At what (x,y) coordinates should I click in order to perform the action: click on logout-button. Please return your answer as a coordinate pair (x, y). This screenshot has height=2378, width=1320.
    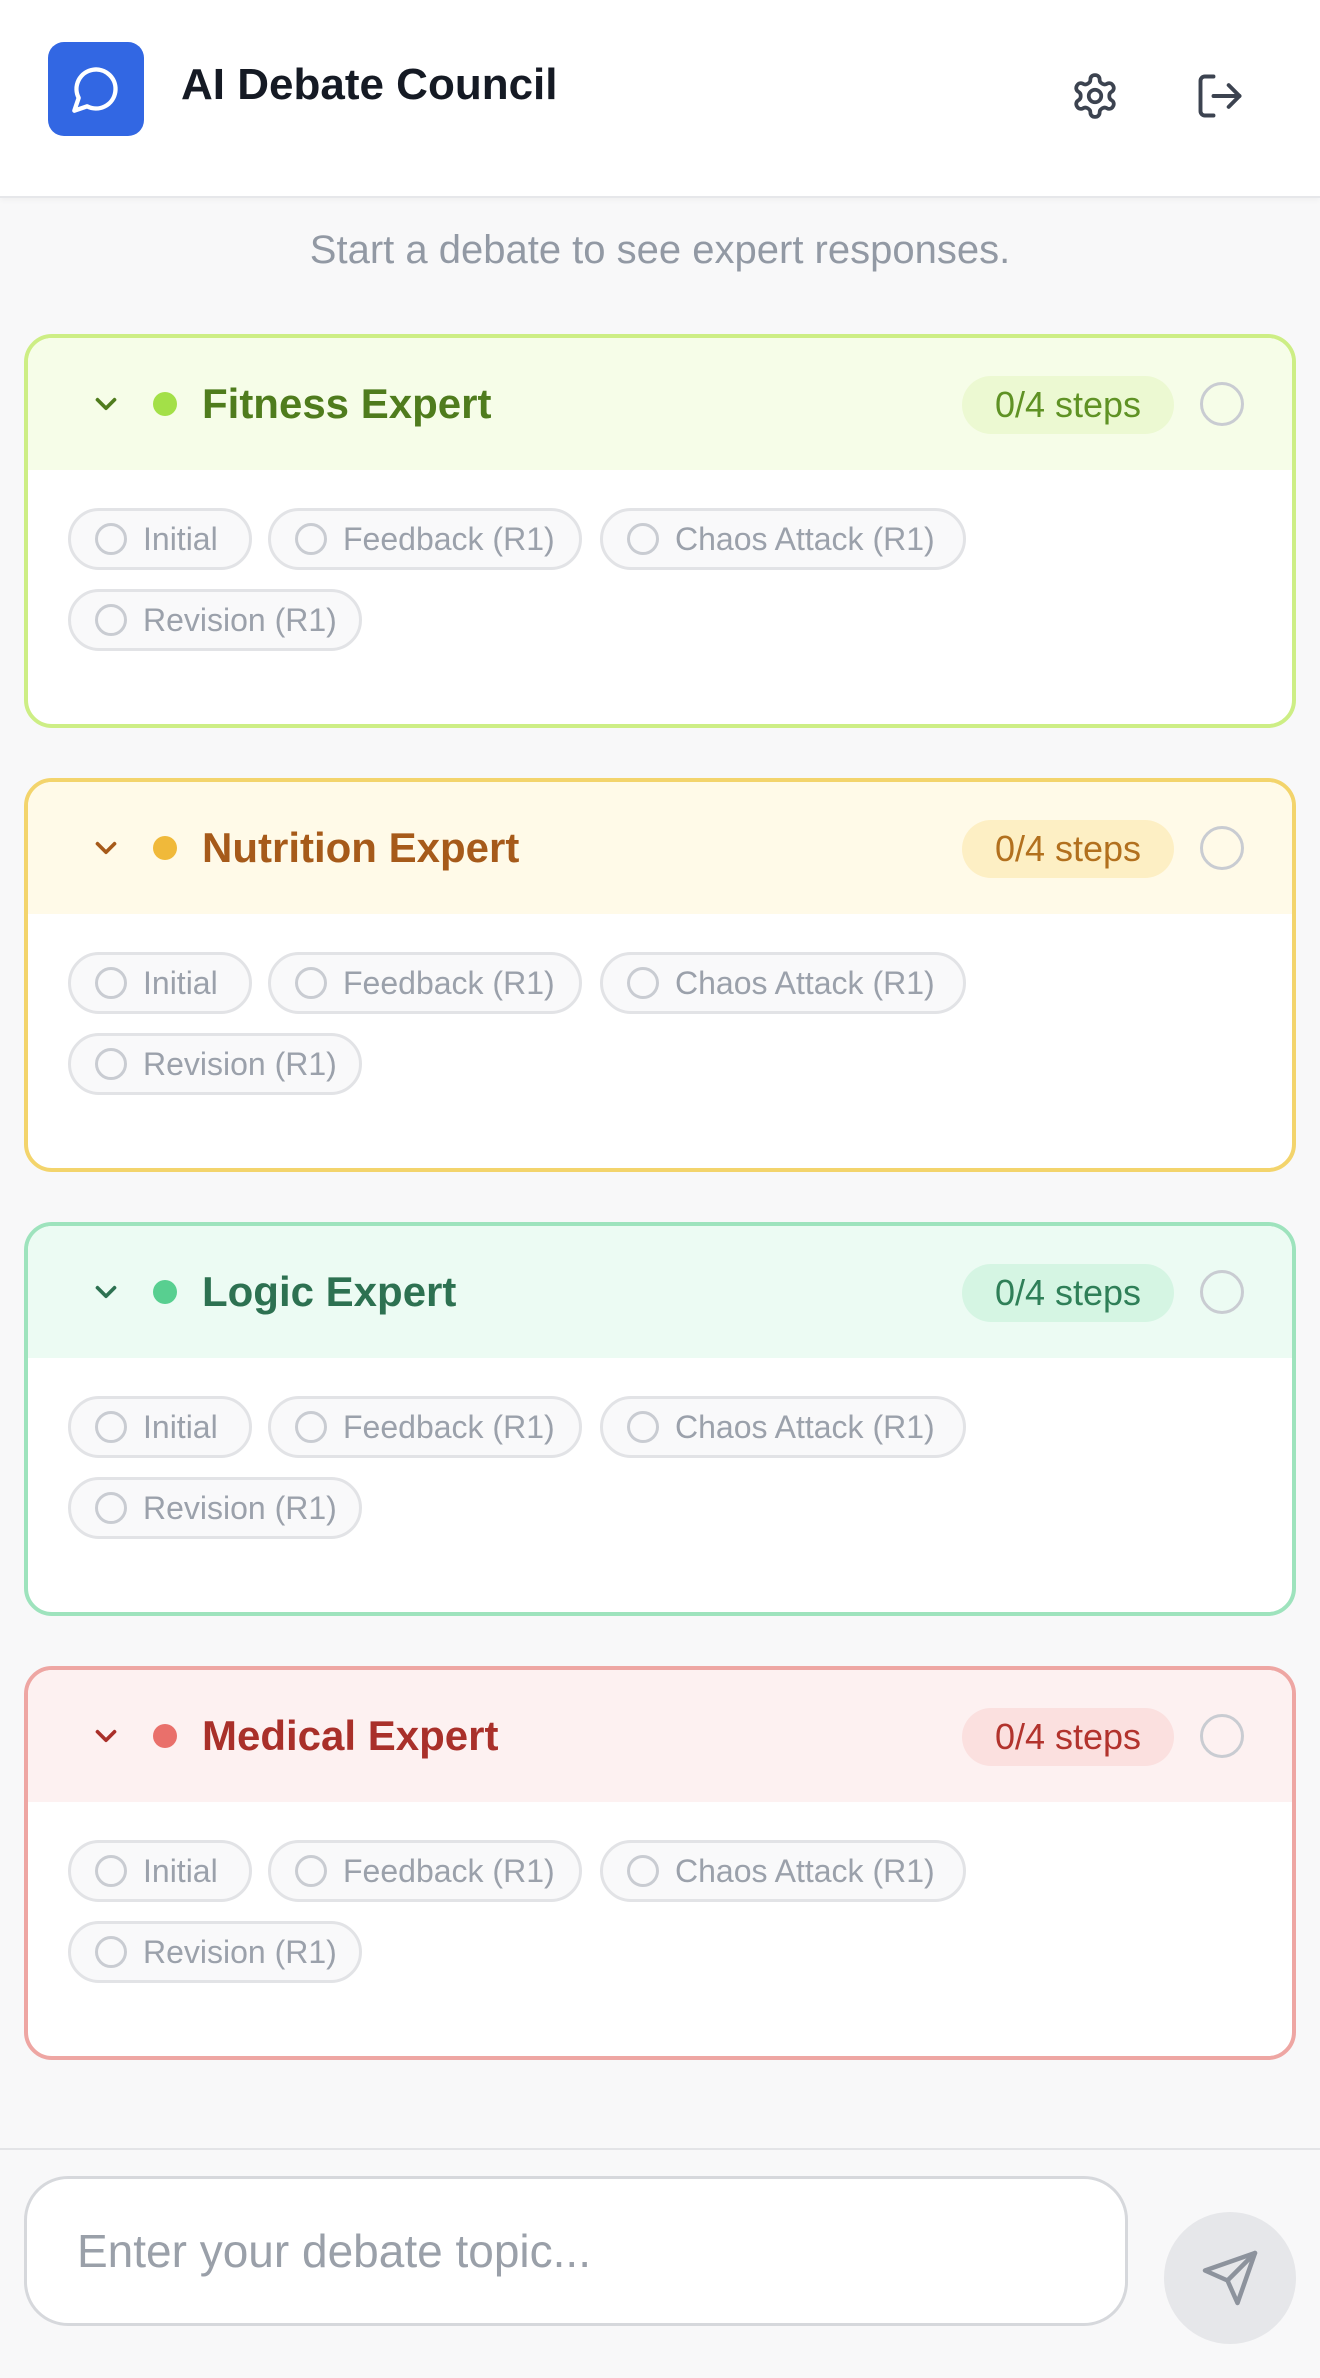
    Looking at the image, I should click on (1220, 96).